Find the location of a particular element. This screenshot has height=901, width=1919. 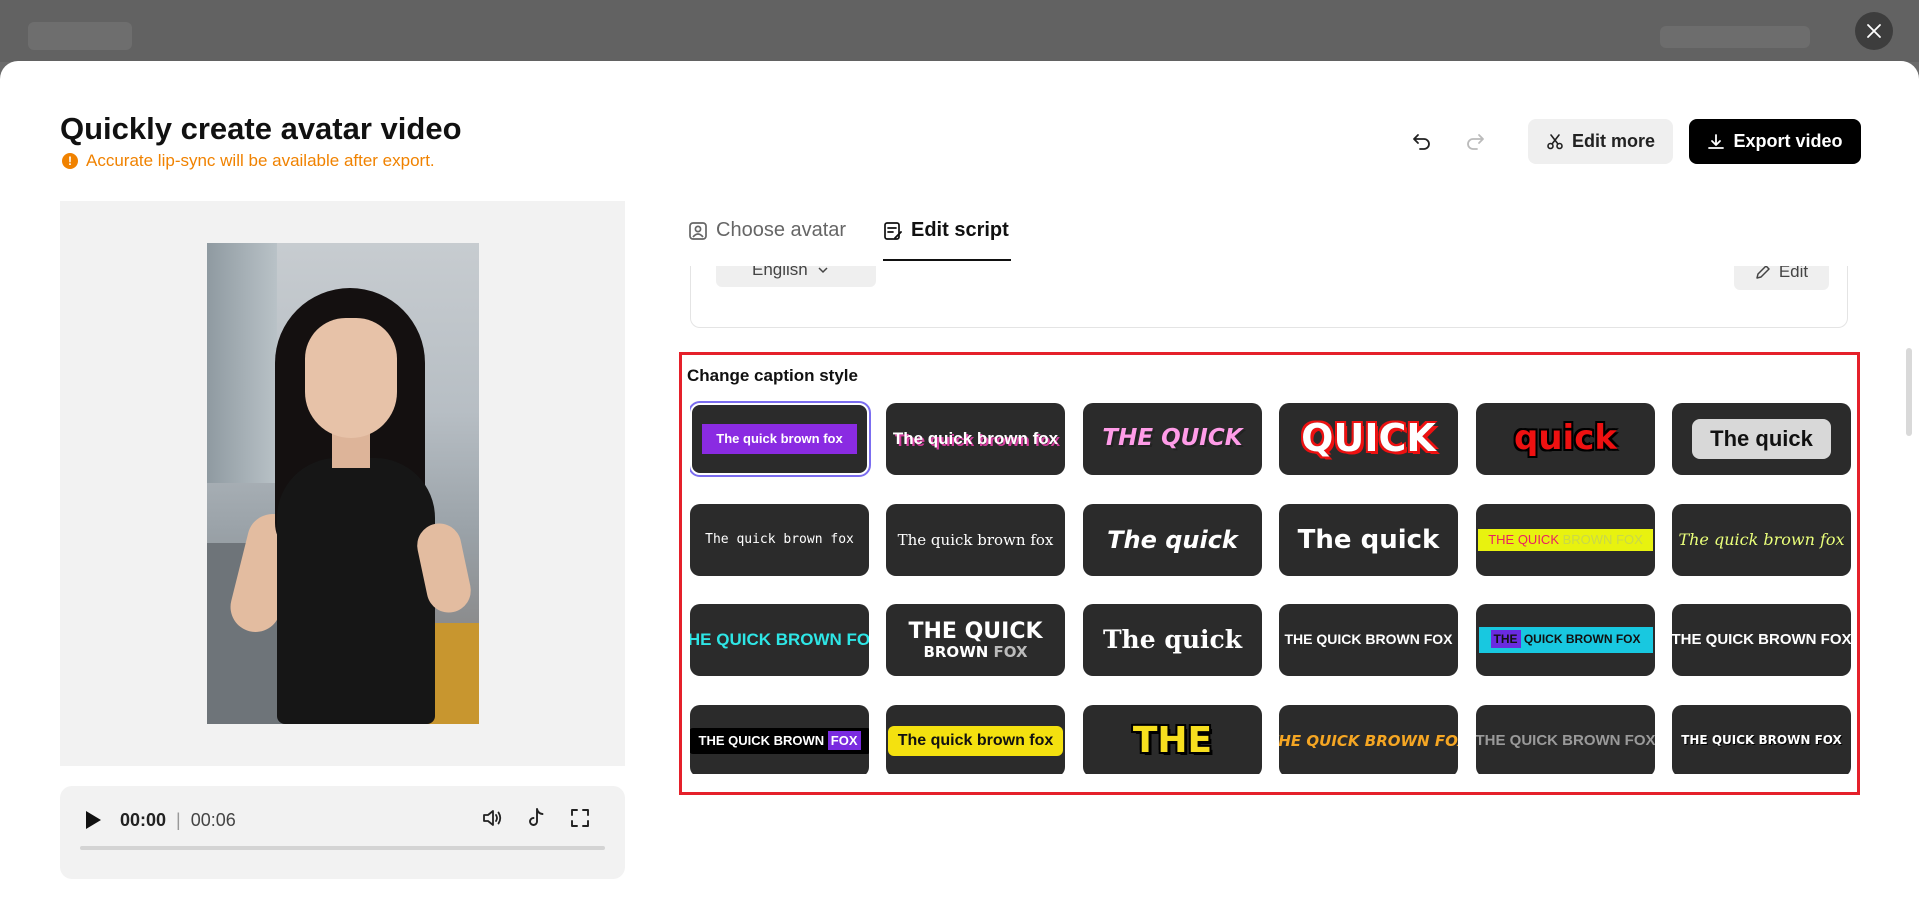

undo-button is located at coordinates (1422, 141).